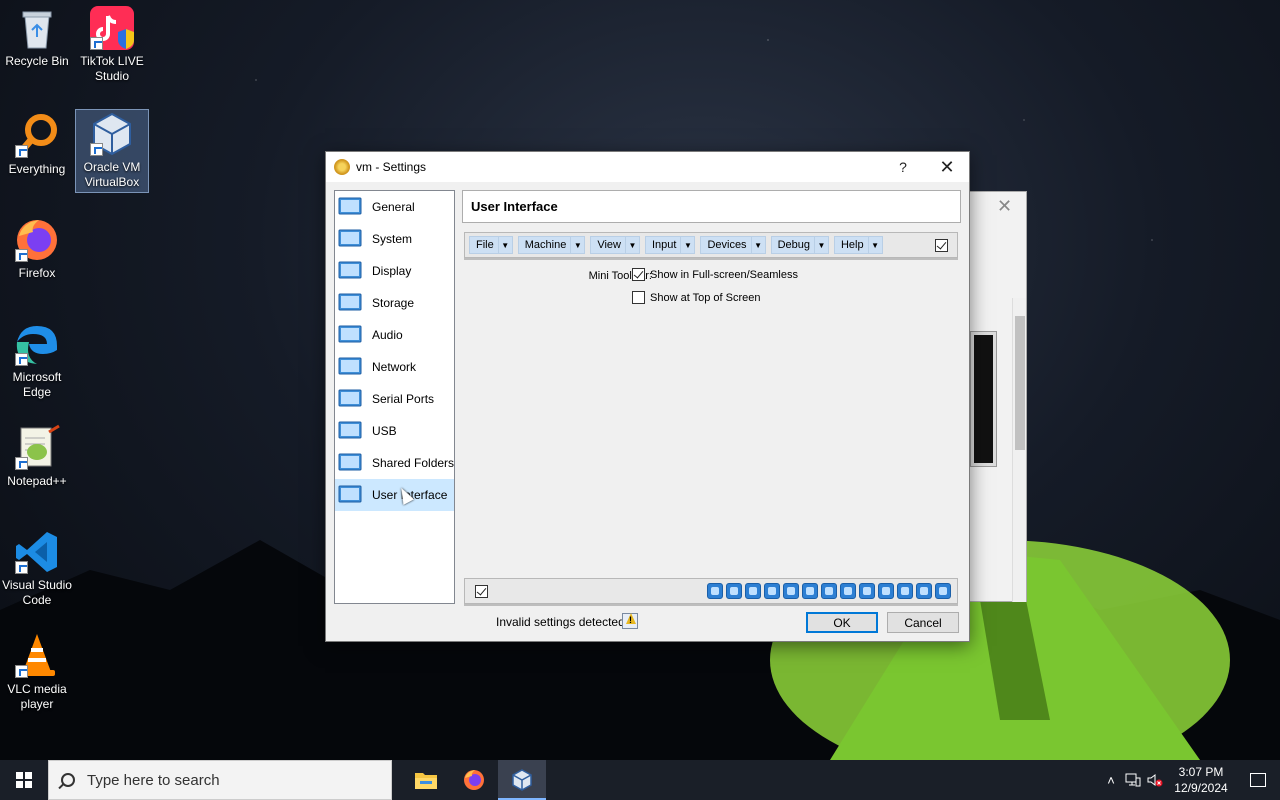 The width and height of the screenshot is (1280, 800). Describe the element at coordinates (734, 591) in the screenshot. I see `optical-drive-icon` at that location.